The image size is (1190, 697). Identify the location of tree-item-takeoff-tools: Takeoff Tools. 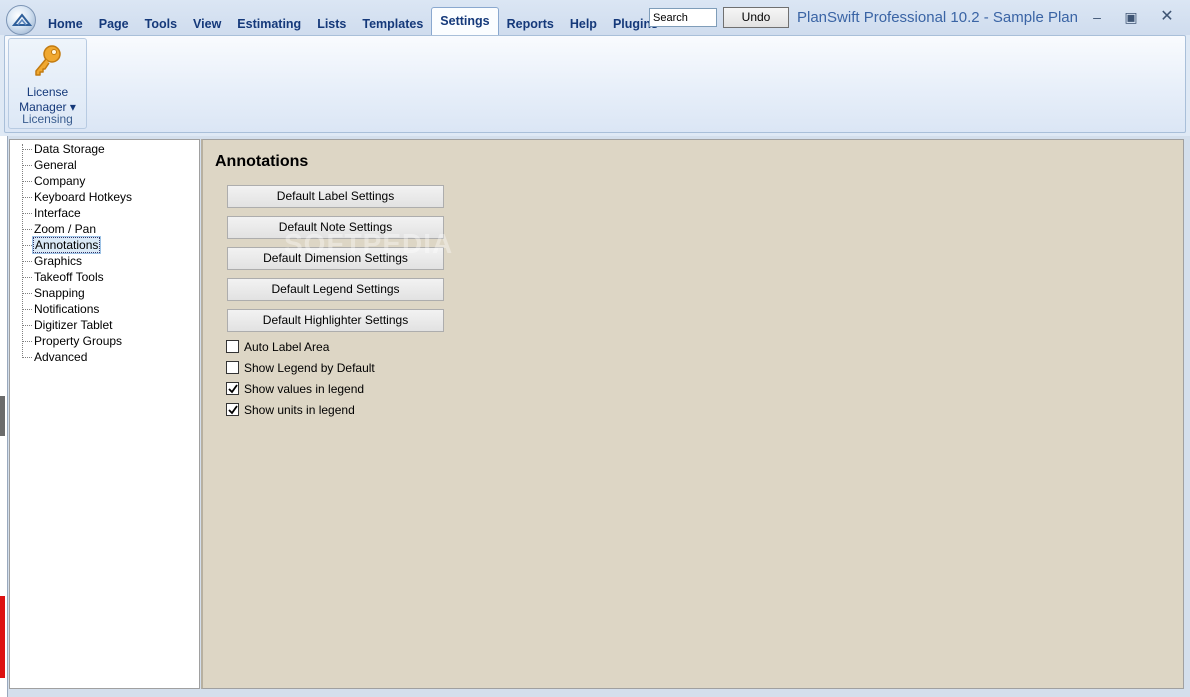
(105, 277).